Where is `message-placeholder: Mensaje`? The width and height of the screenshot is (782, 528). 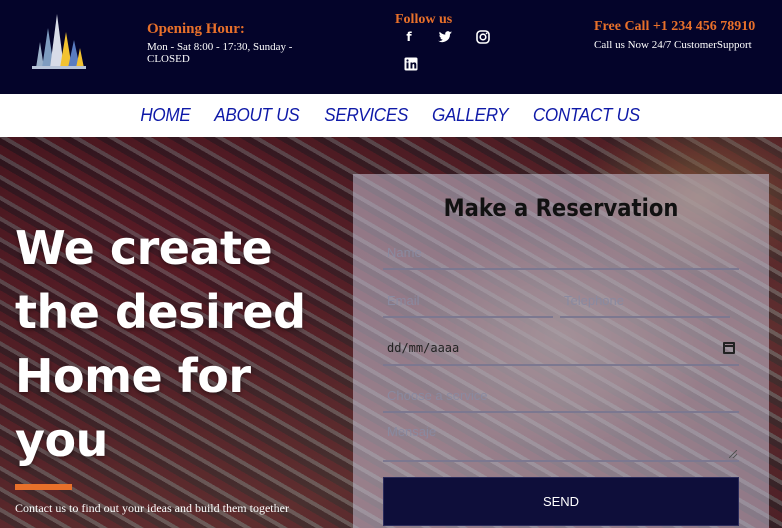 message-placeholder: Mensaje is located at coordinates (412, 431).